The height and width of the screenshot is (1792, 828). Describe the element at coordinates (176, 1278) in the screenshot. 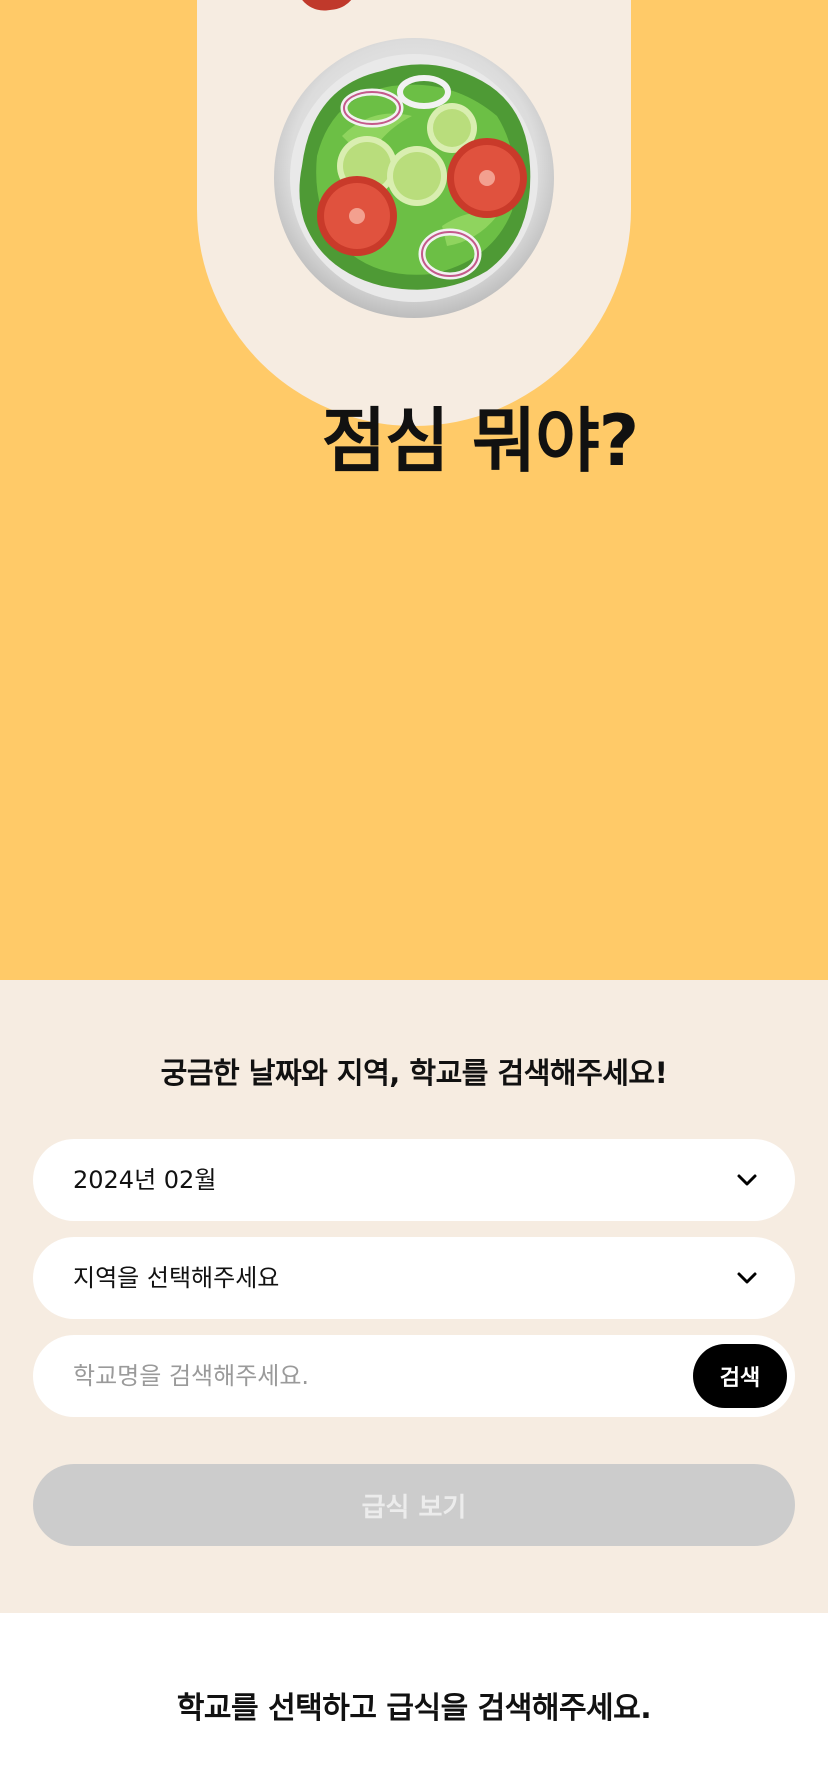

I see `region-select-value: 지역을 선택해주세요` at that location.